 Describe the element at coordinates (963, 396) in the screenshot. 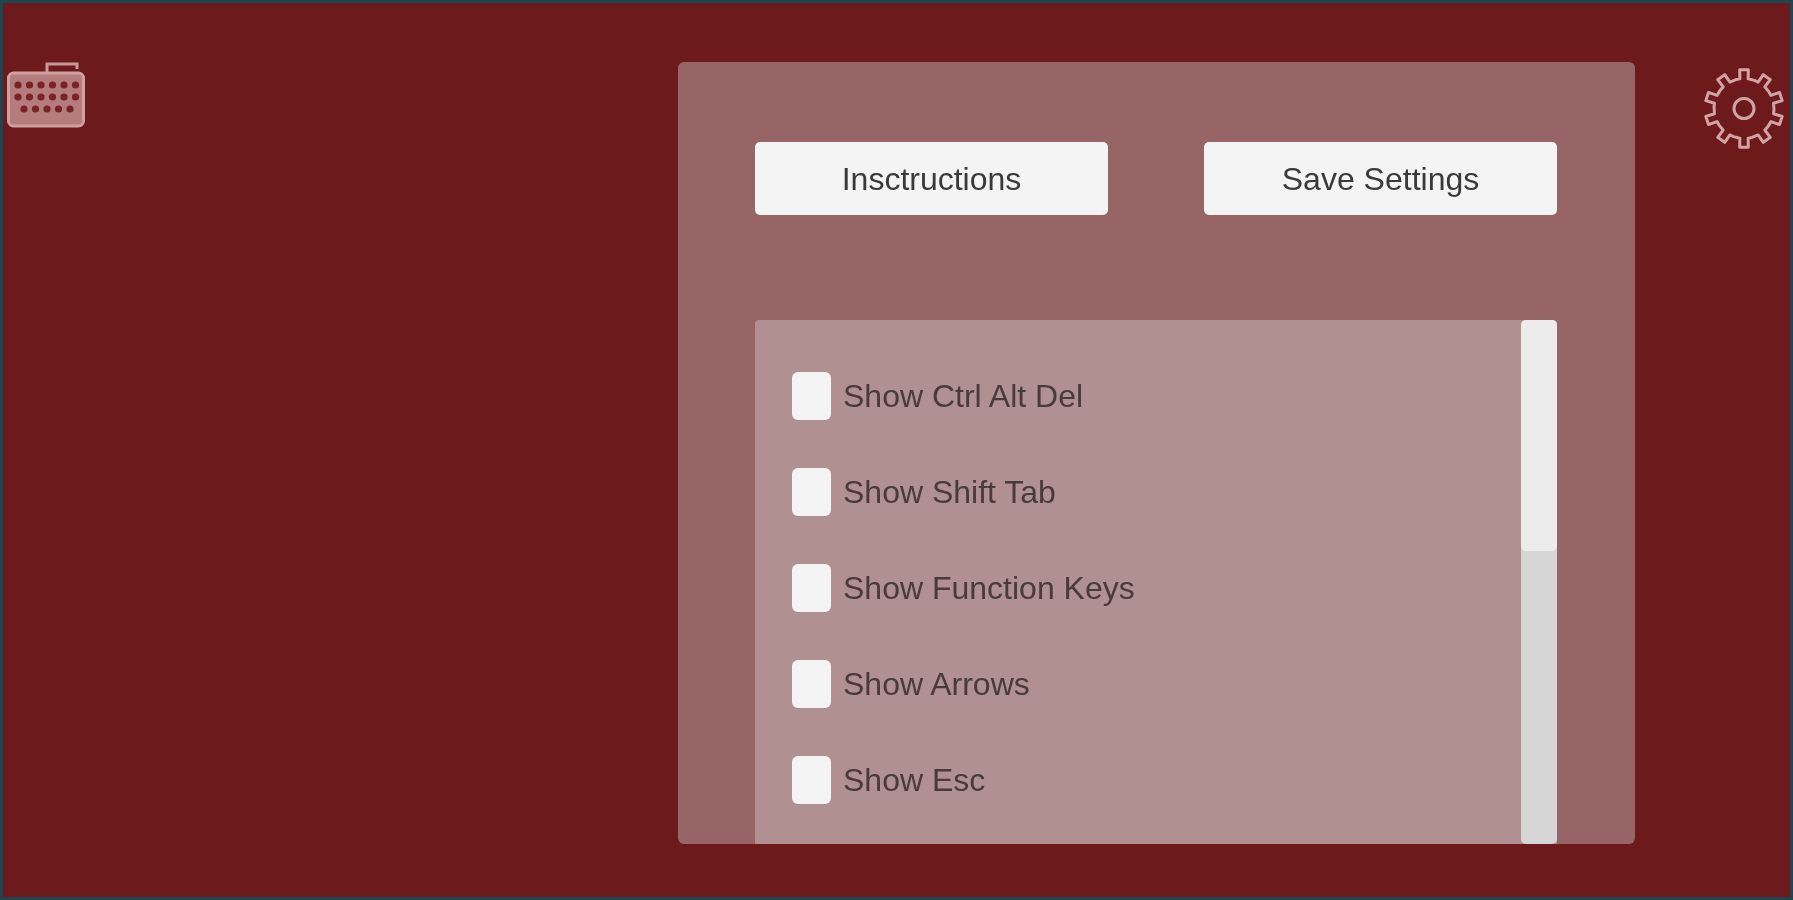

I see `option-label: Show Ctrl Alt Del` at that location.